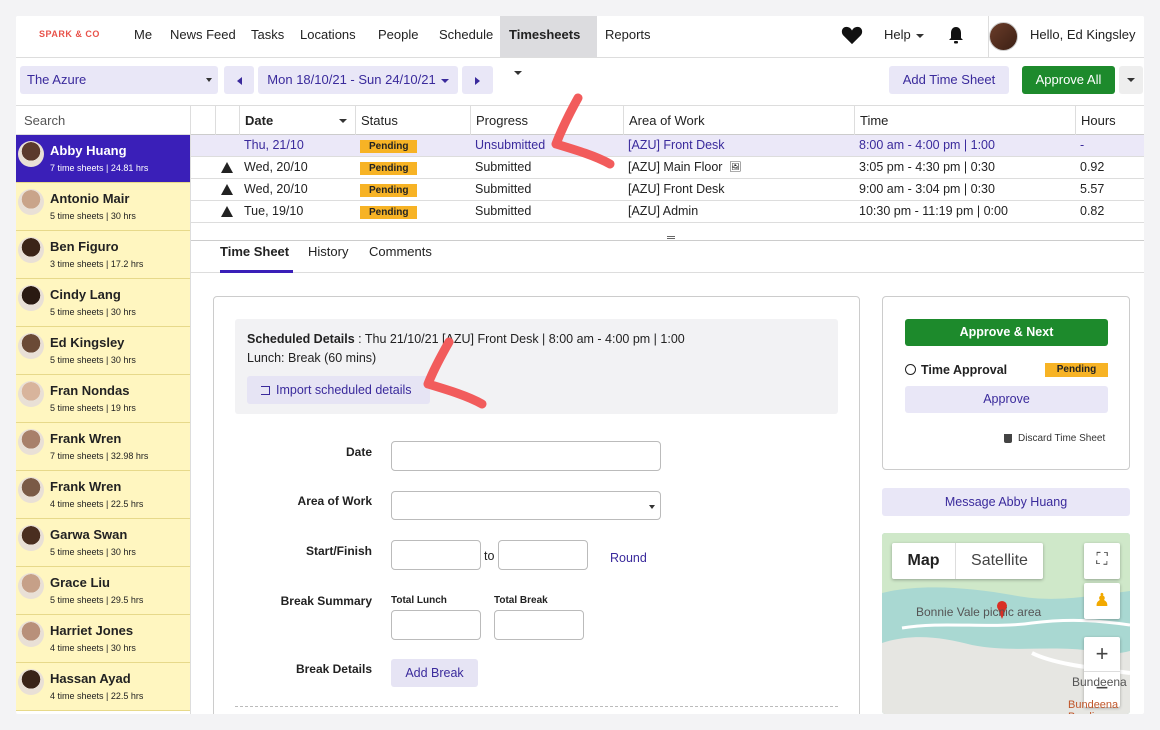 The height and width of the screenshot is (730, 1160). Describe the element at coordinates (103, 543) in the screenshot. I see `sidebar-person: Garwa Swan 5 time sheets | 30 hrs` at that location.